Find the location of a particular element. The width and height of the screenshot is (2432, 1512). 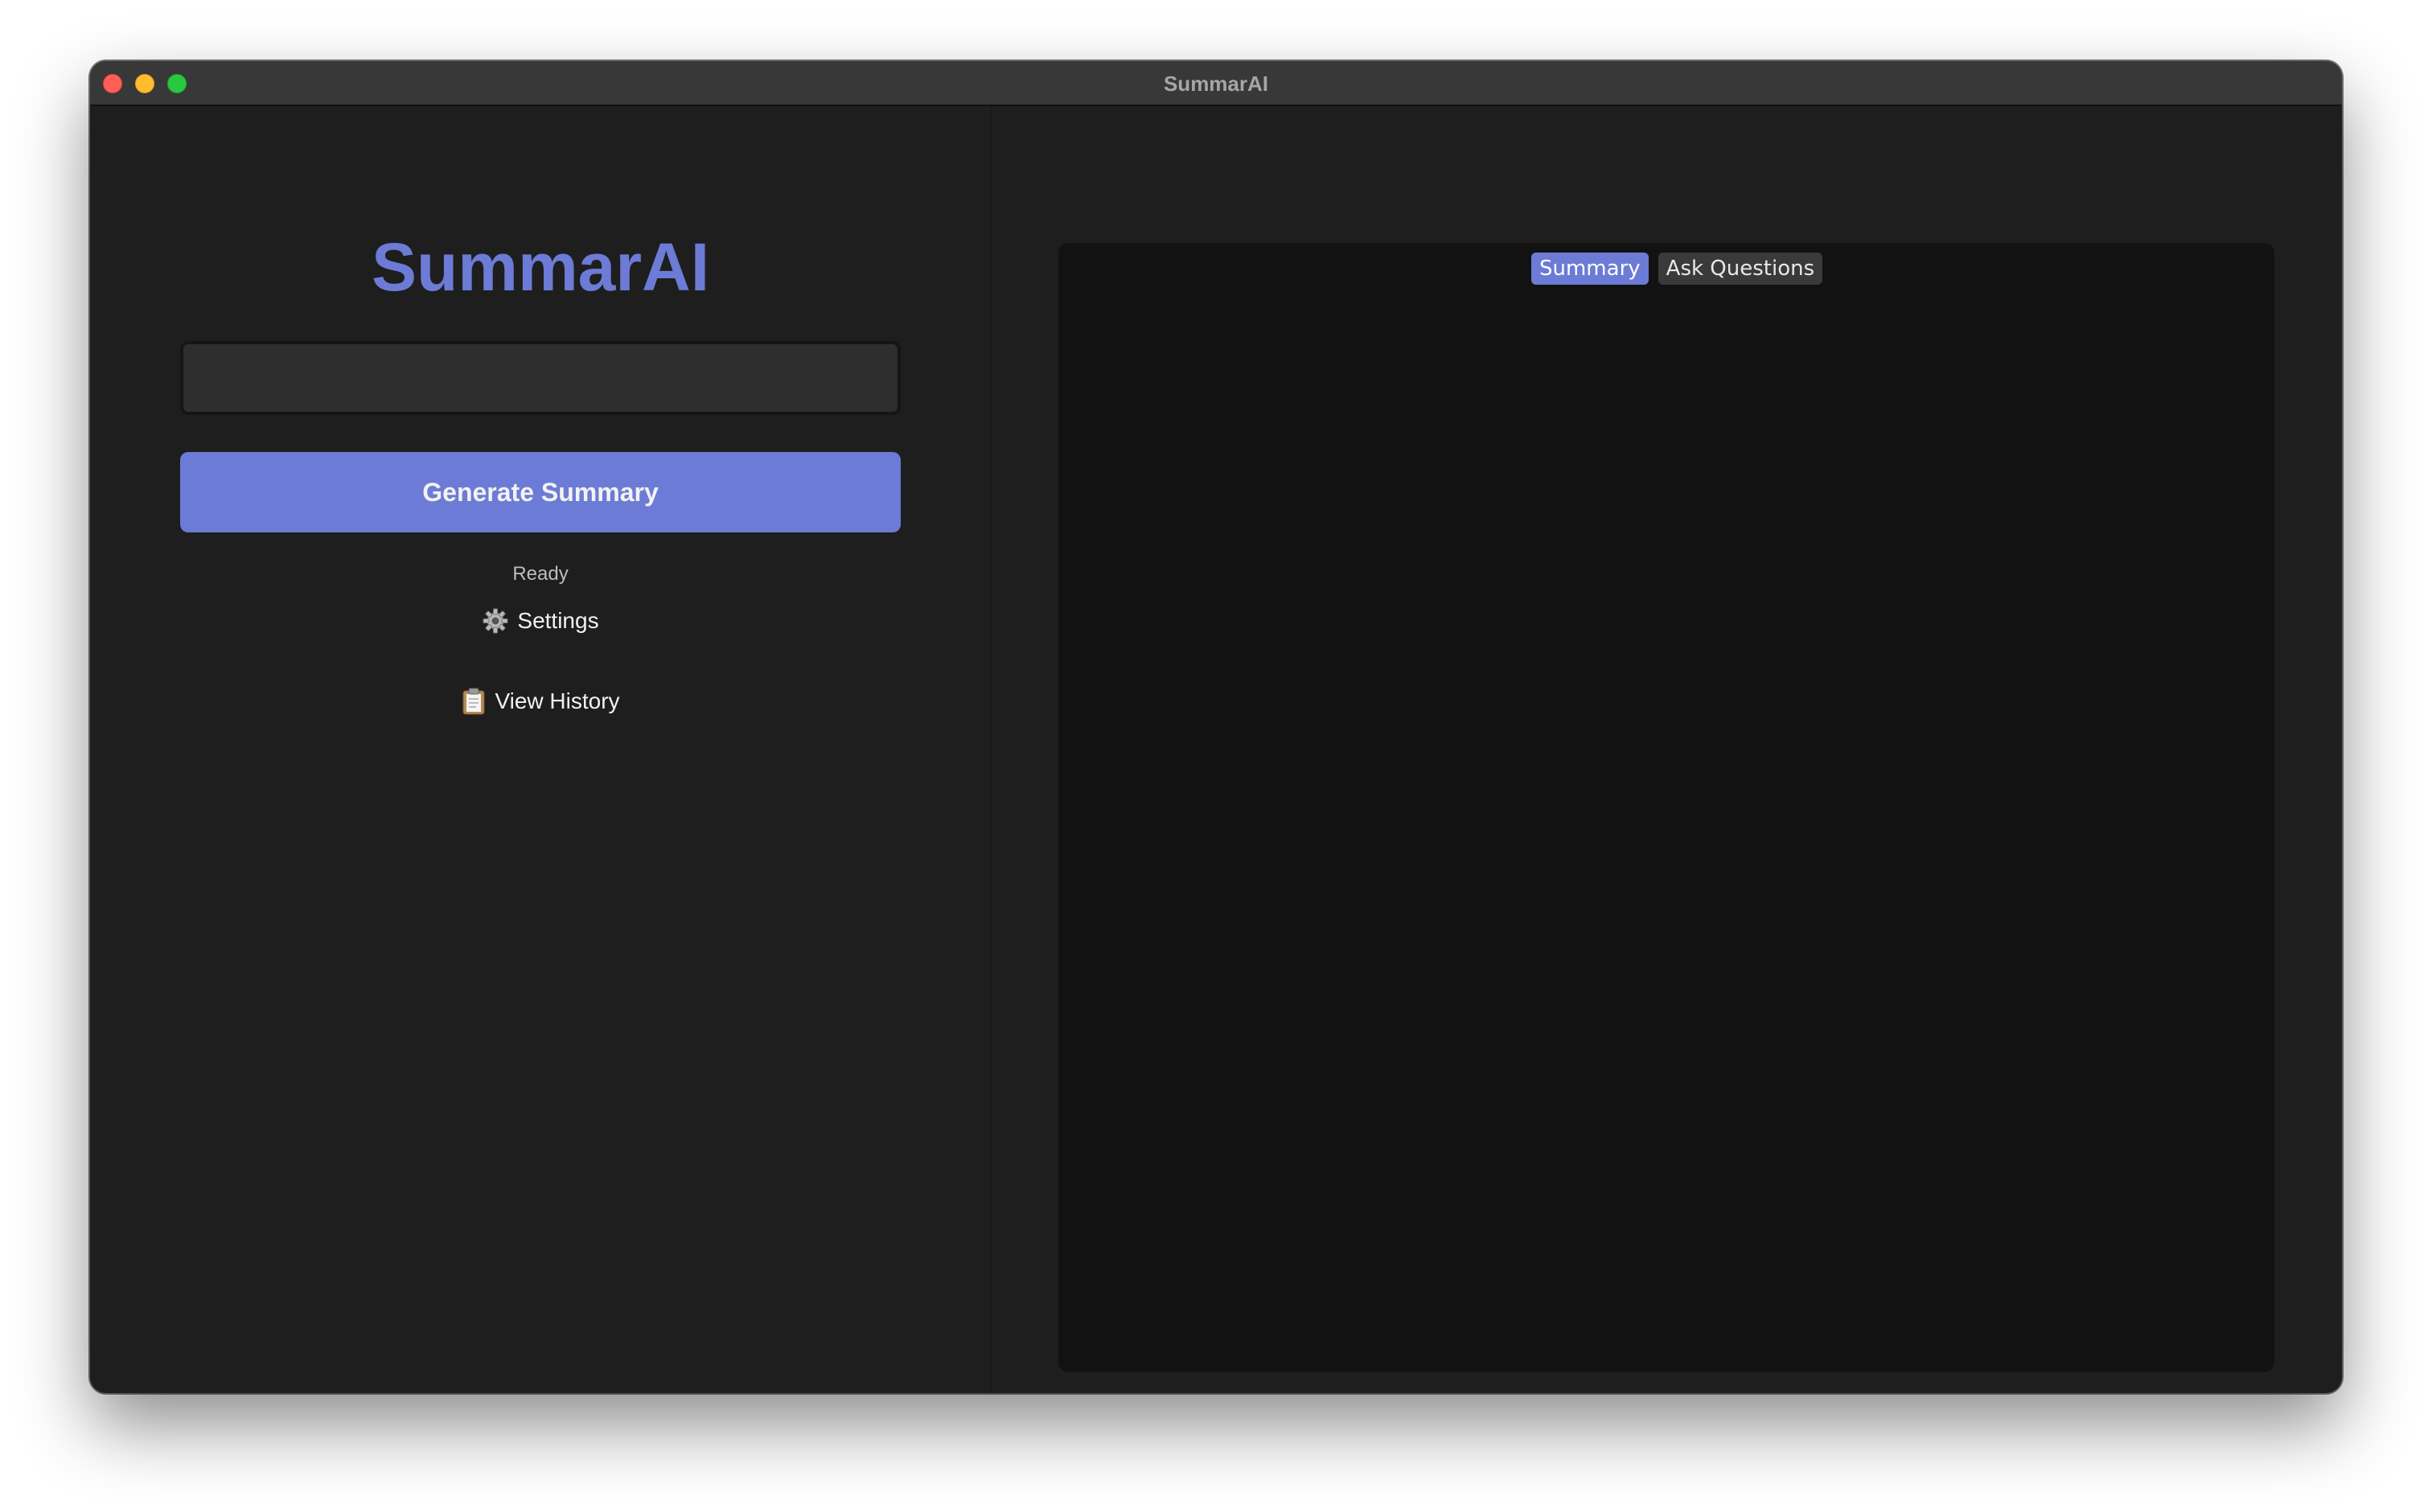

view-history-button: View History is located at coordinates (540, 705).